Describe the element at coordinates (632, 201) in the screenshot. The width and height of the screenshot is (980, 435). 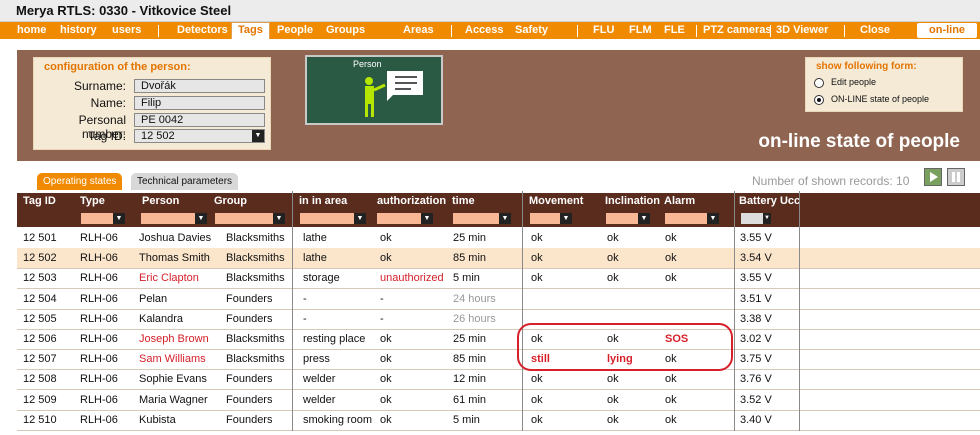
I see `col-inclination: Inclination` at that location.